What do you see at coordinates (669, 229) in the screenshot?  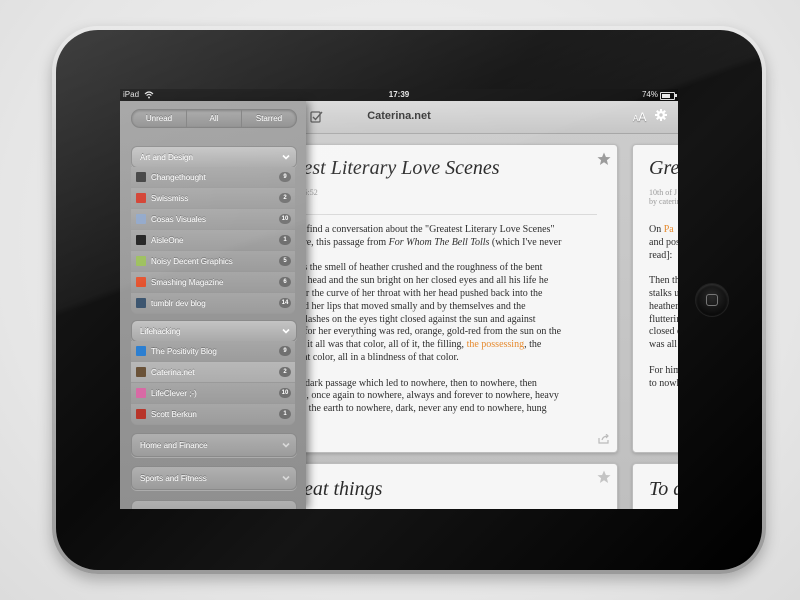 I see `article-link: Pa` at bounding box center [669, 229].